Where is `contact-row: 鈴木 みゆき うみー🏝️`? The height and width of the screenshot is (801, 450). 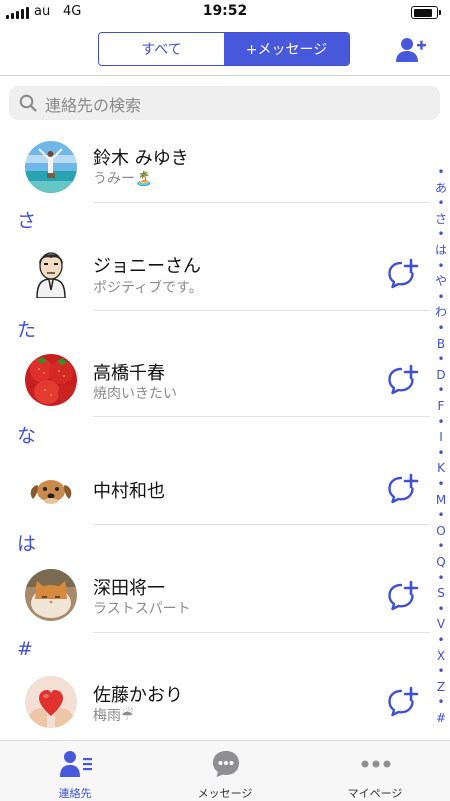 contact-row: 鈴木 みゆき うみー🏝️ is located at coordinates (215, 169).